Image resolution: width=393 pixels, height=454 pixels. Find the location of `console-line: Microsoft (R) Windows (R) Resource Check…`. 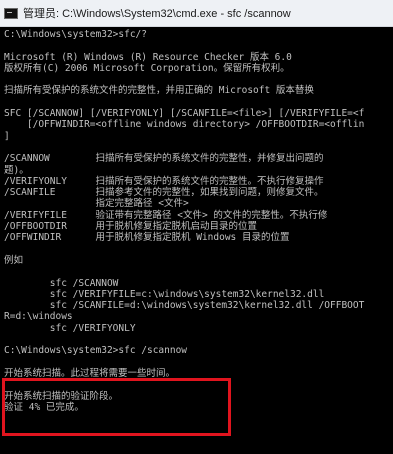

console-line: Microsoft (R) Windows (R) Resource Check… is located at coordinates (148, 57).